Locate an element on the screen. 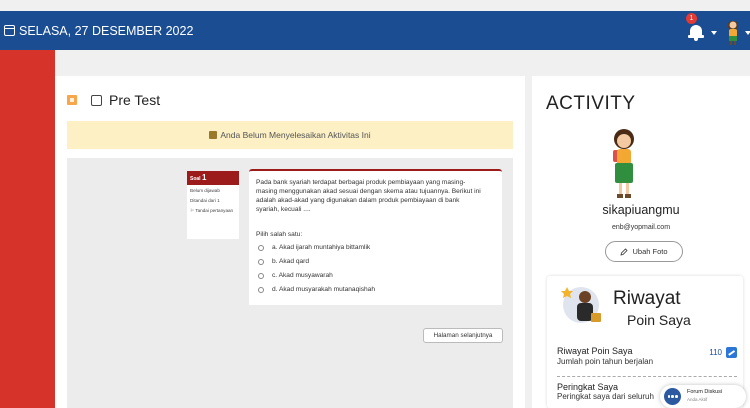 The height and width of the screenshot is (408, 750). date-text: SELASA, 27 DESEMBER 2022 is located at coordinates (106, 30).